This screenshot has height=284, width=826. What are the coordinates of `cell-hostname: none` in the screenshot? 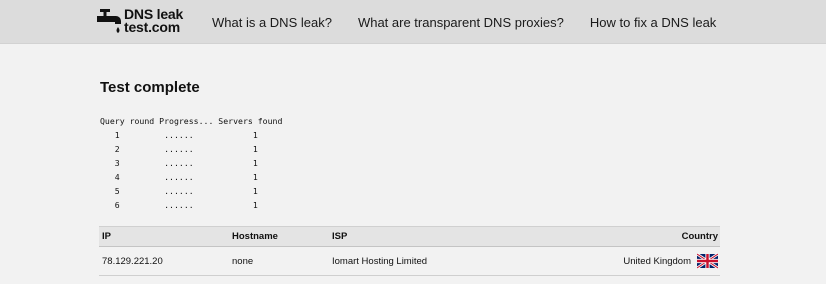 It's located at (243, 261).